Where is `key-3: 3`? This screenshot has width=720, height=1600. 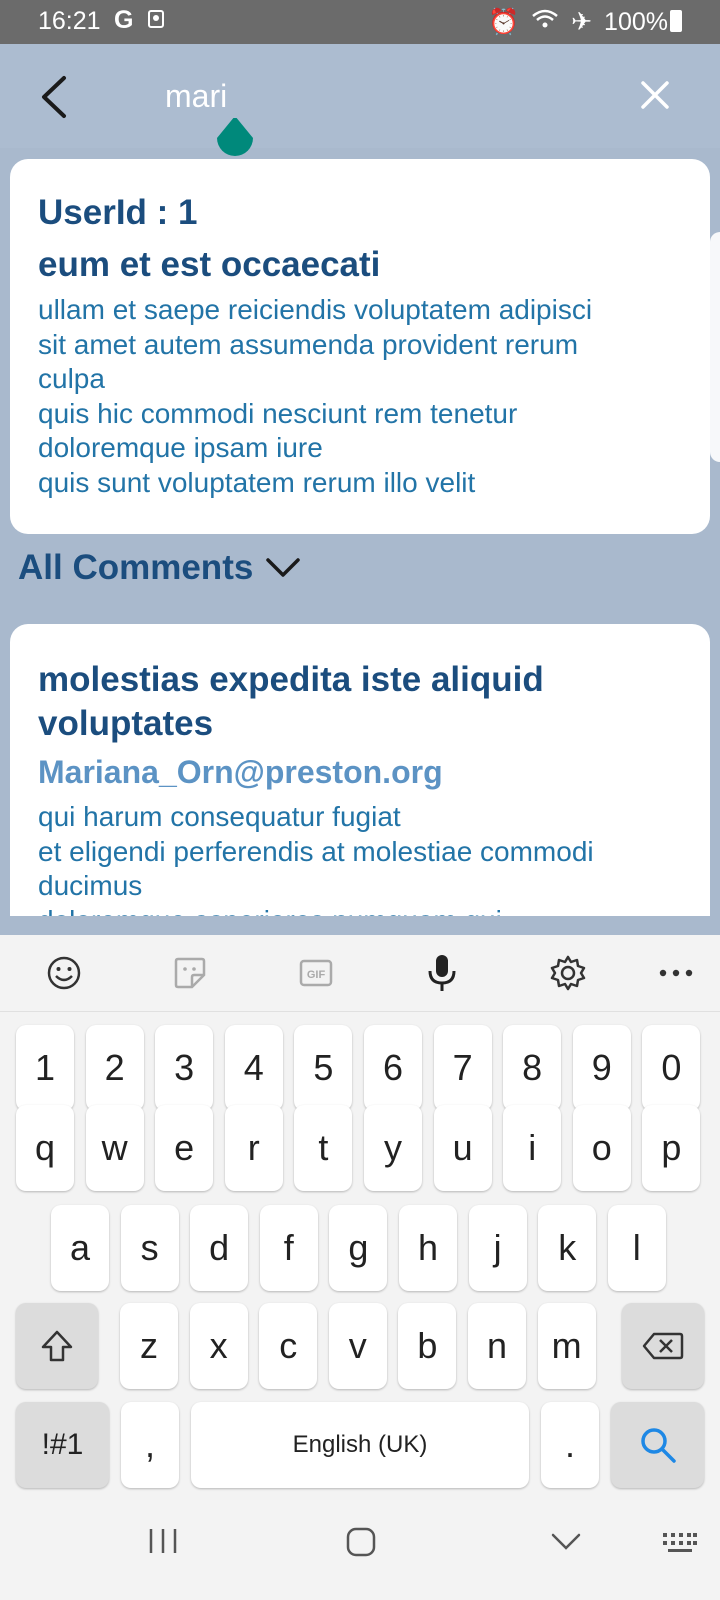
key-3: 3 is located at coordinates (184, 1068).